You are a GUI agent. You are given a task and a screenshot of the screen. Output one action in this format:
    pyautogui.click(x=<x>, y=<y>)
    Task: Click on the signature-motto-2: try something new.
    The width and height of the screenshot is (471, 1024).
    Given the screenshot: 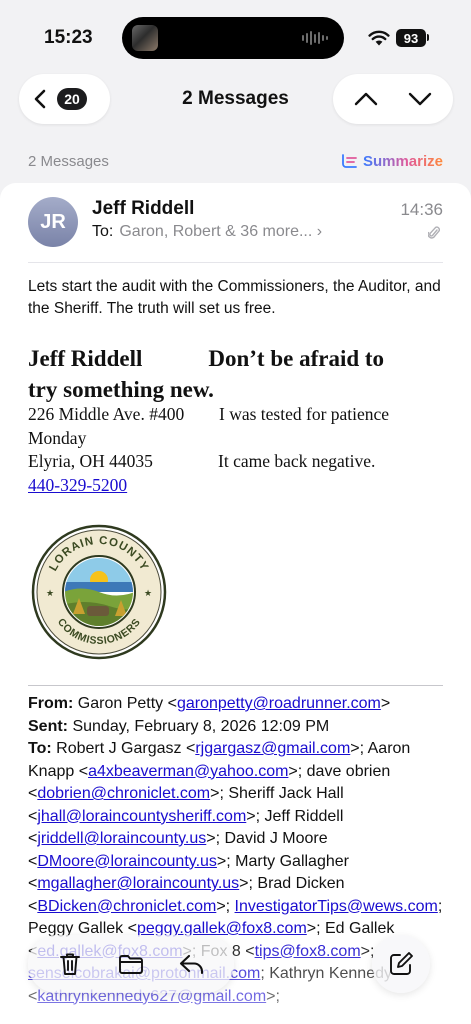 What is the action you would take?
    pyautogui.click(x=121, y=389)
    